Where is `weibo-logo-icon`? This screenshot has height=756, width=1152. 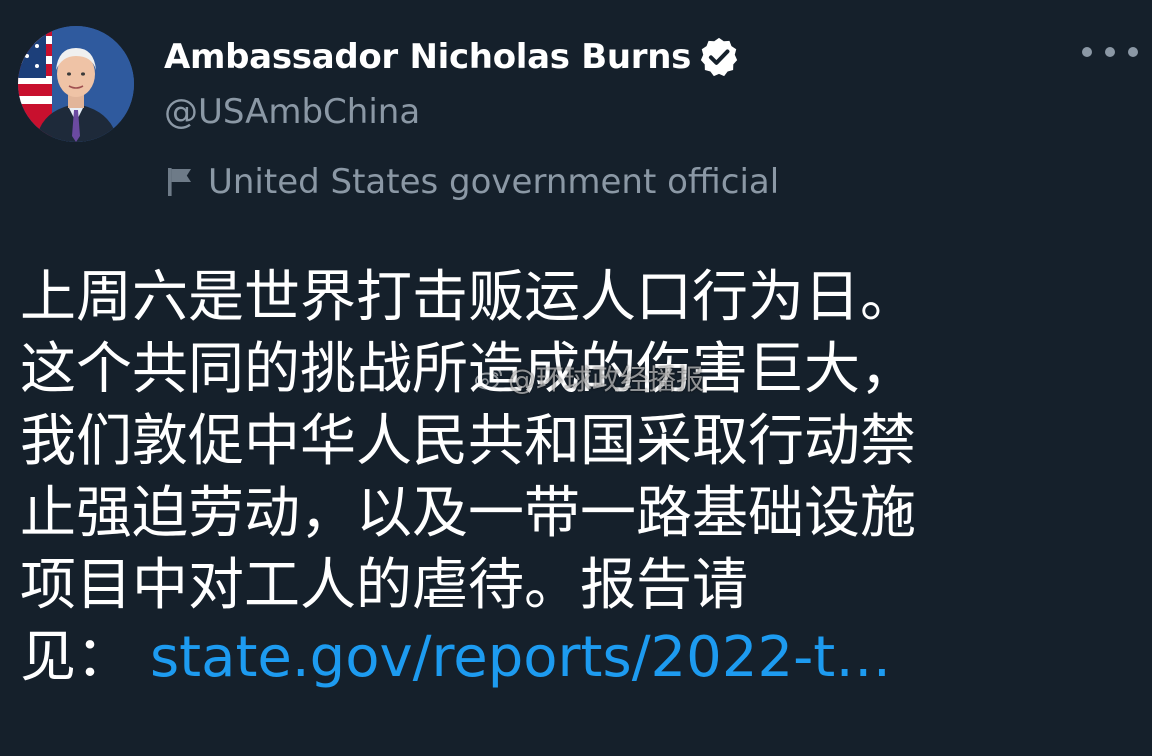
weibo-logo-icon is located at coordinates (488, 379).